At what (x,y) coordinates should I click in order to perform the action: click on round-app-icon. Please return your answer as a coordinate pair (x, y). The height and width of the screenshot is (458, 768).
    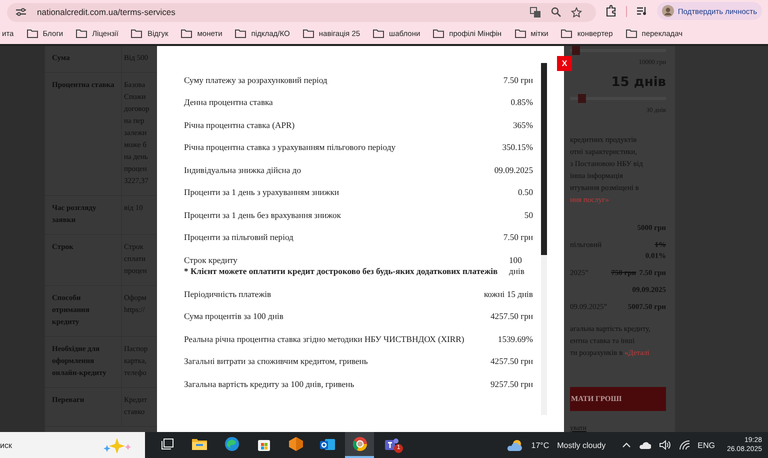
    Looking at the image, I should click on (359, 444).